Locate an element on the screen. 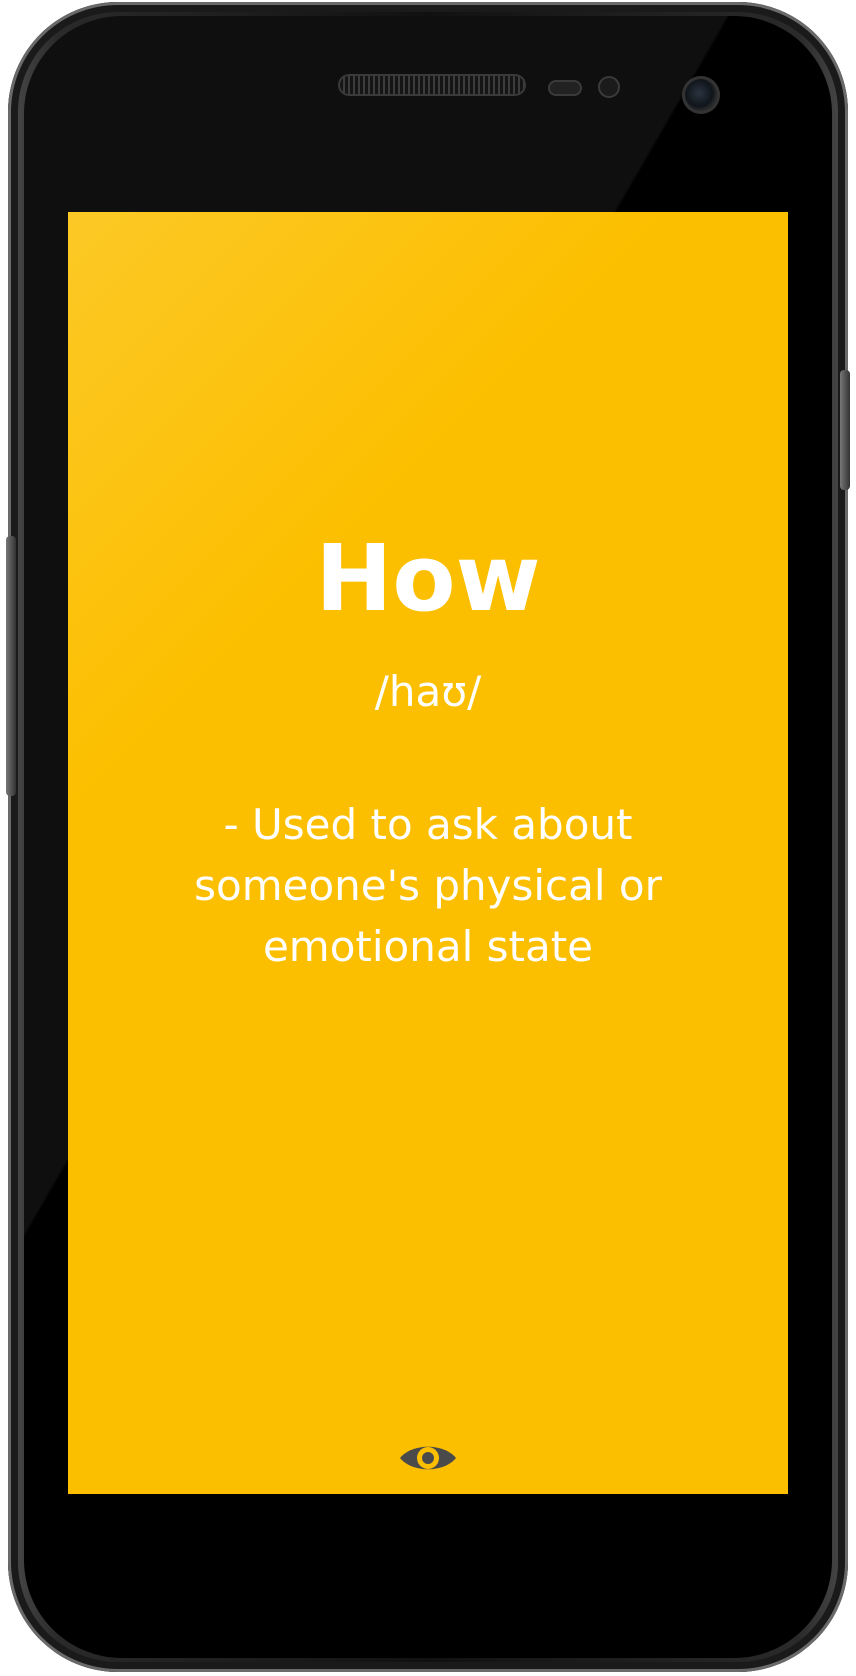 This screenshot has width=856, height=1676. volume-button is located at coordinates (11, 666).